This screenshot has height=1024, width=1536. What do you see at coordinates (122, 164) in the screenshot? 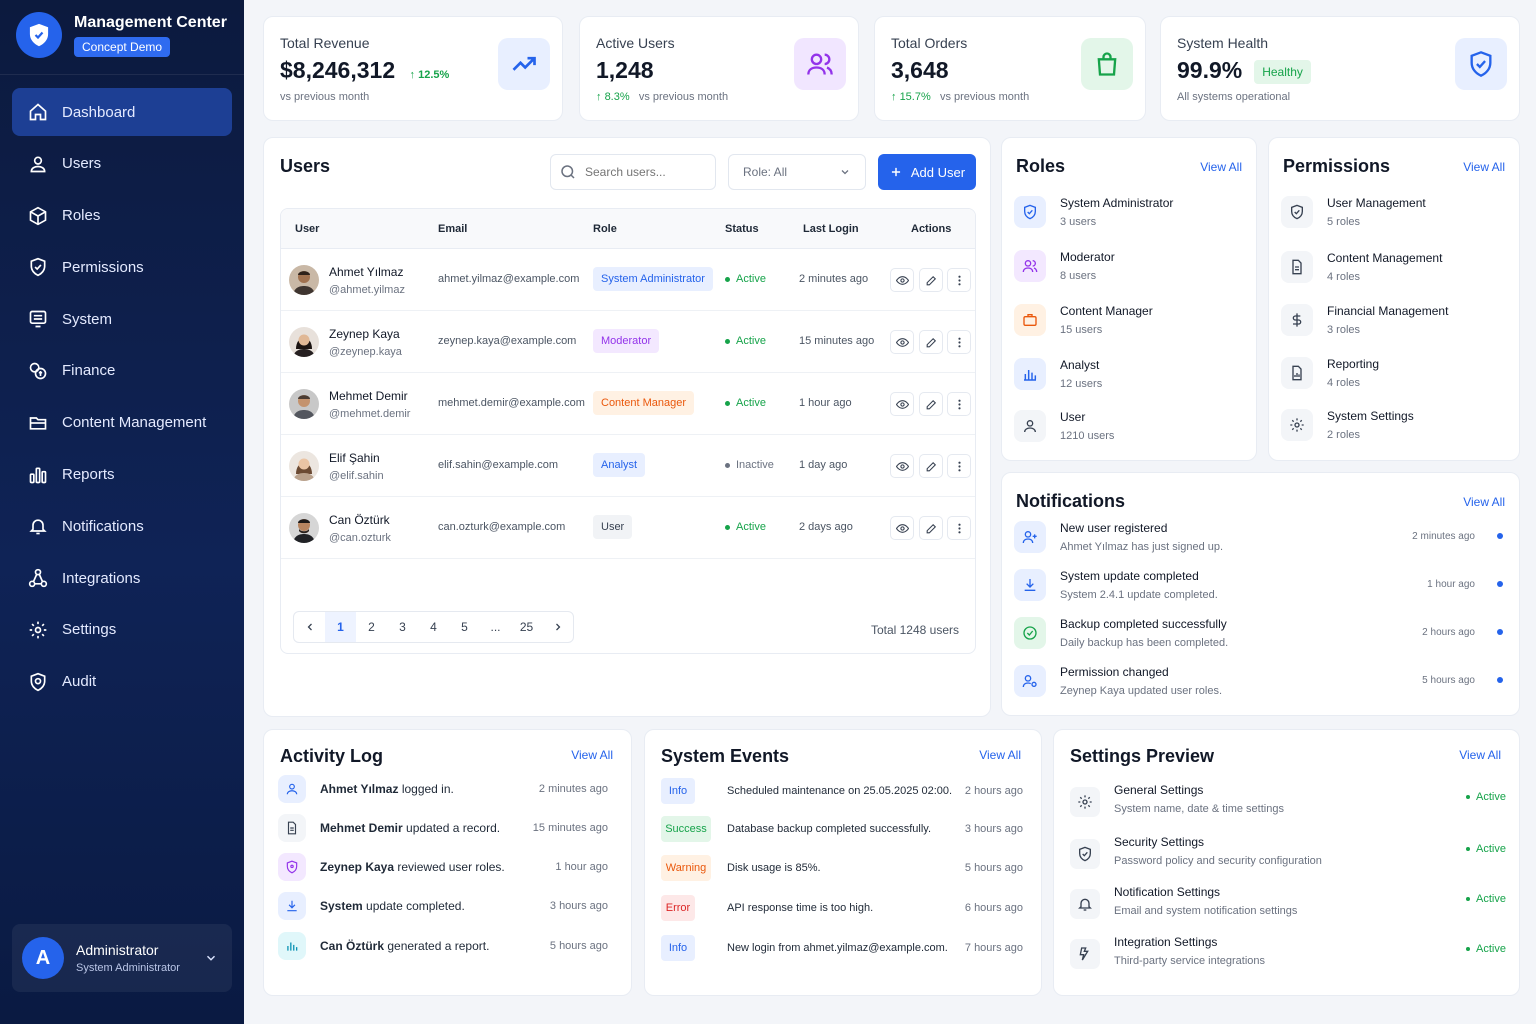
I see `nav-item-users: Users` at bounding box center [122, 164].